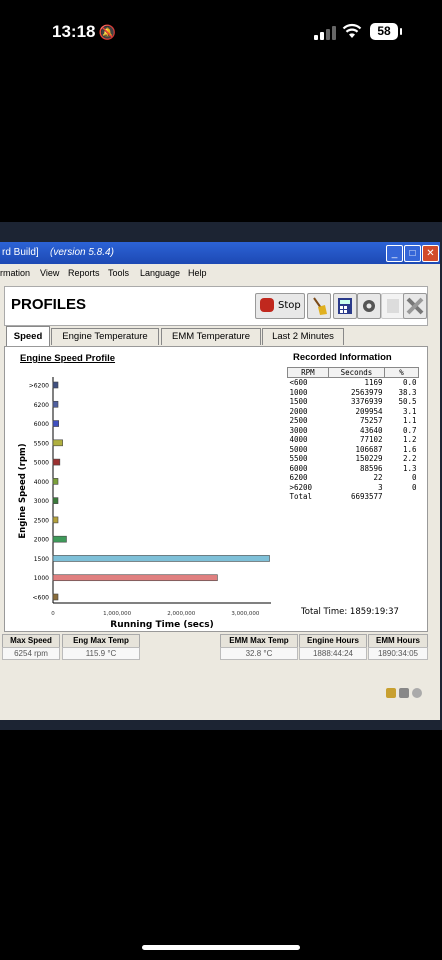 The height and width of the screenshot is (960, 442). What do you see at coordinates (412, 253) in the screenshot?
I see `maximize-button: □` at bounding box center [412, 253].